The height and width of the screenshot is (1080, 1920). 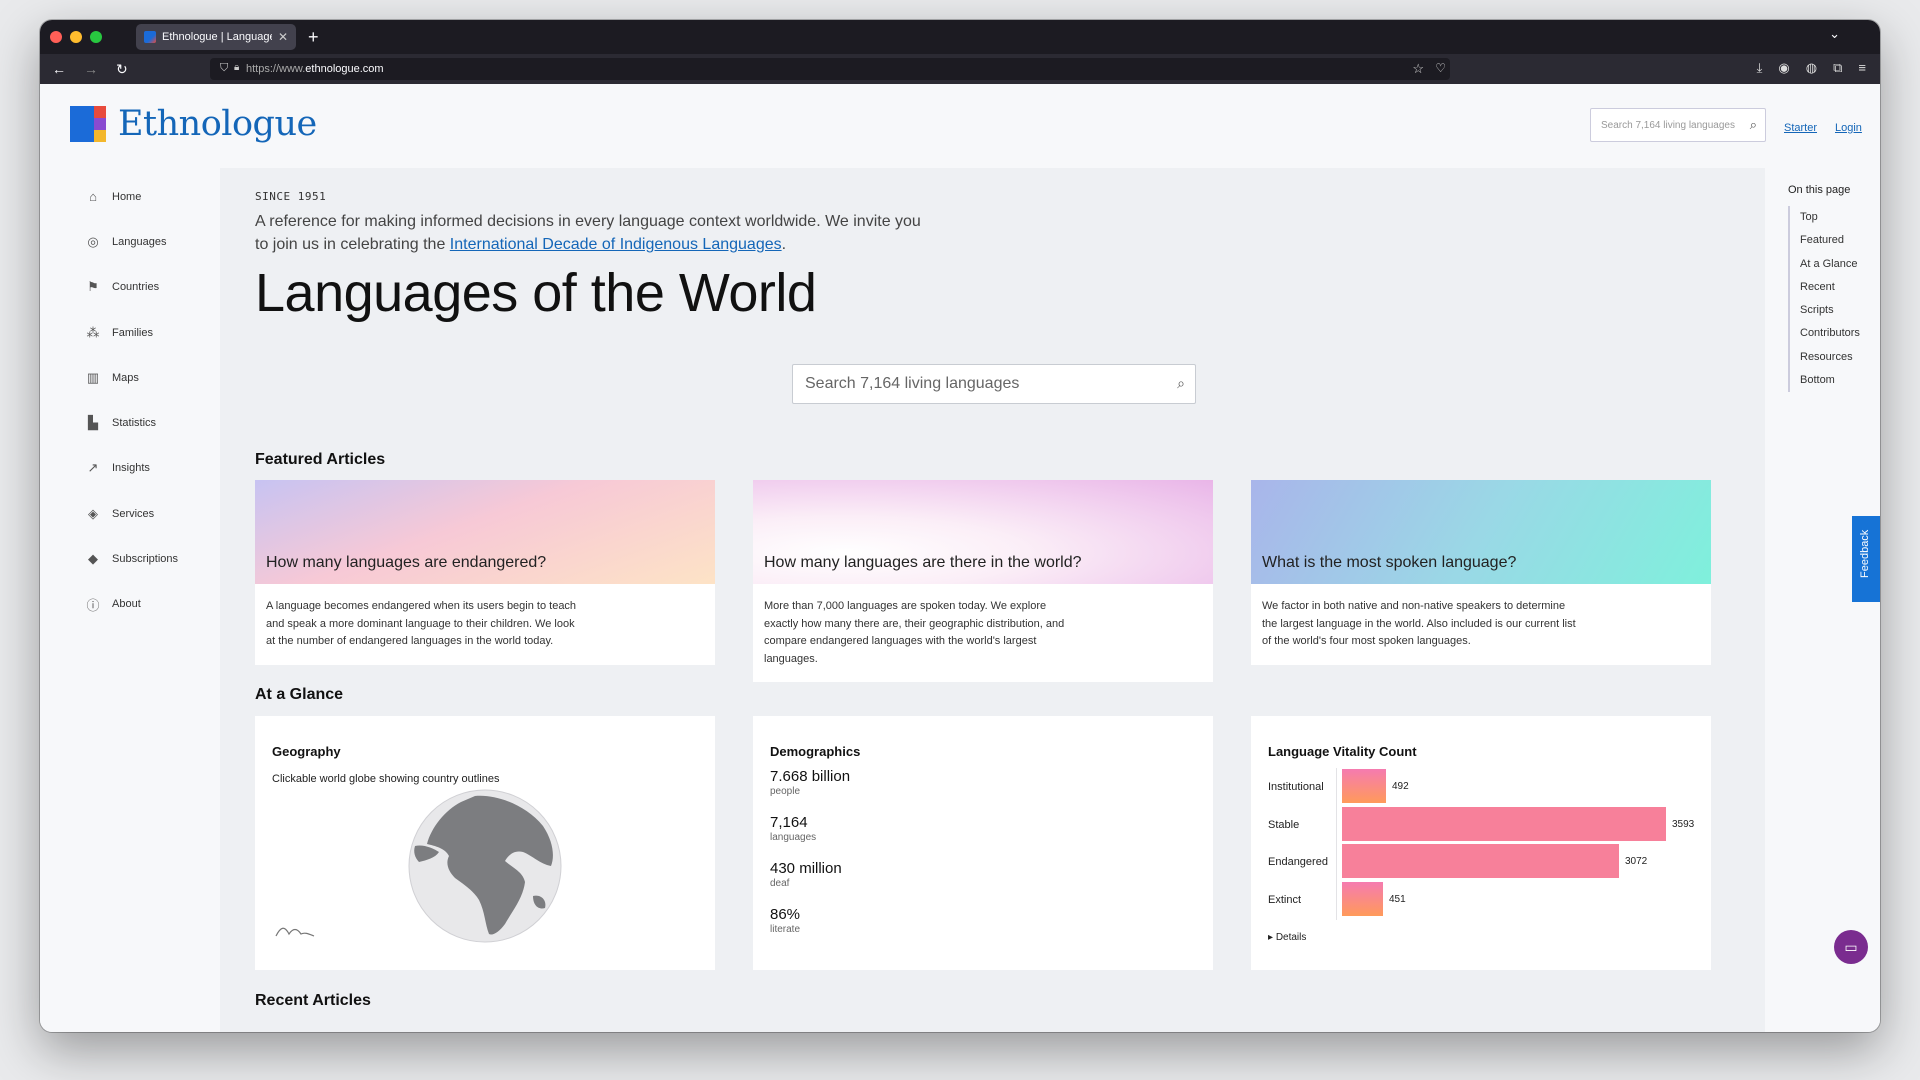 I want to click on sidebar-item-label: Home, so click(x=127, y=196).